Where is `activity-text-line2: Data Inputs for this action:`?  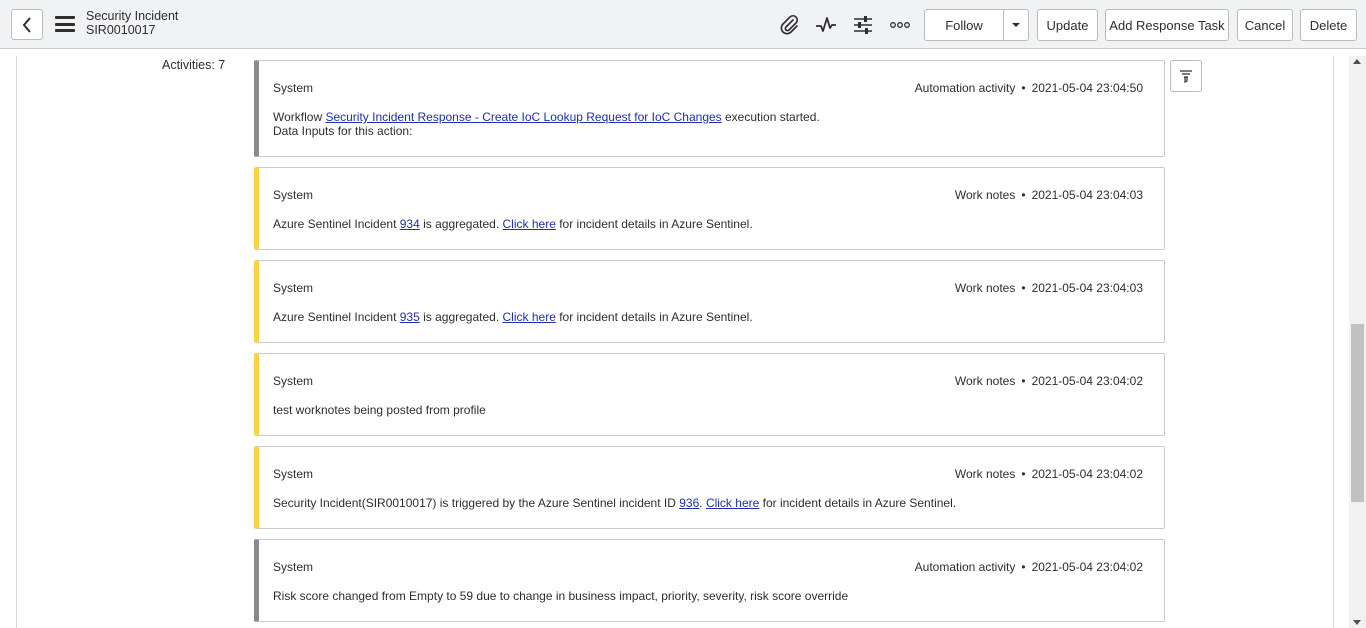 activity-text-line2: Data Inputs for this action: is located at coordinates (343, 131).